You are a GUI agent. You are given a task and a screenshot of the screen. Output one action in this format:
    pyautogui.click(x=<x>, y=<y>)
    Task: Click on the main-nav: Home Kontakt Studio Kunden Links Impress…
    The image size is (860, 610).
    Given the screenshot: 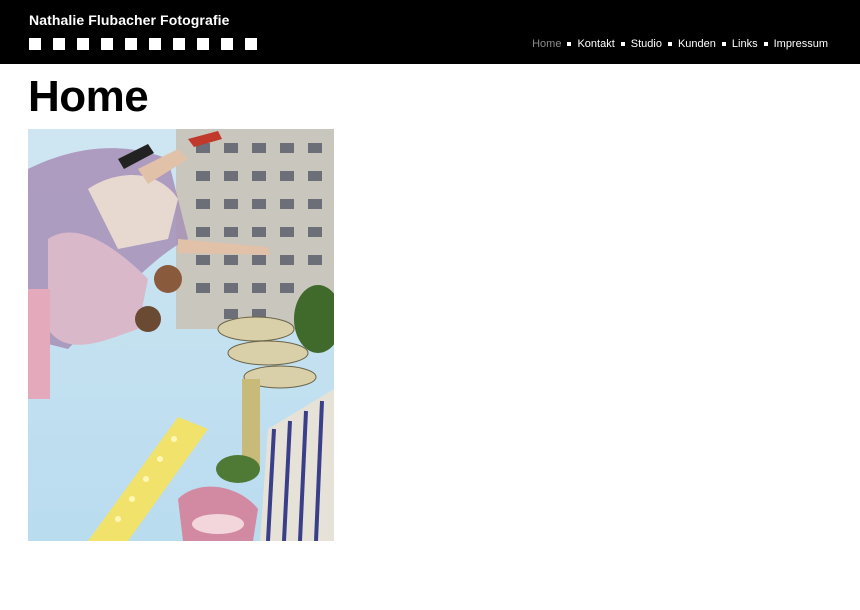 What is the action you would take?
    pyautogui.click(x=680, y=44)
    